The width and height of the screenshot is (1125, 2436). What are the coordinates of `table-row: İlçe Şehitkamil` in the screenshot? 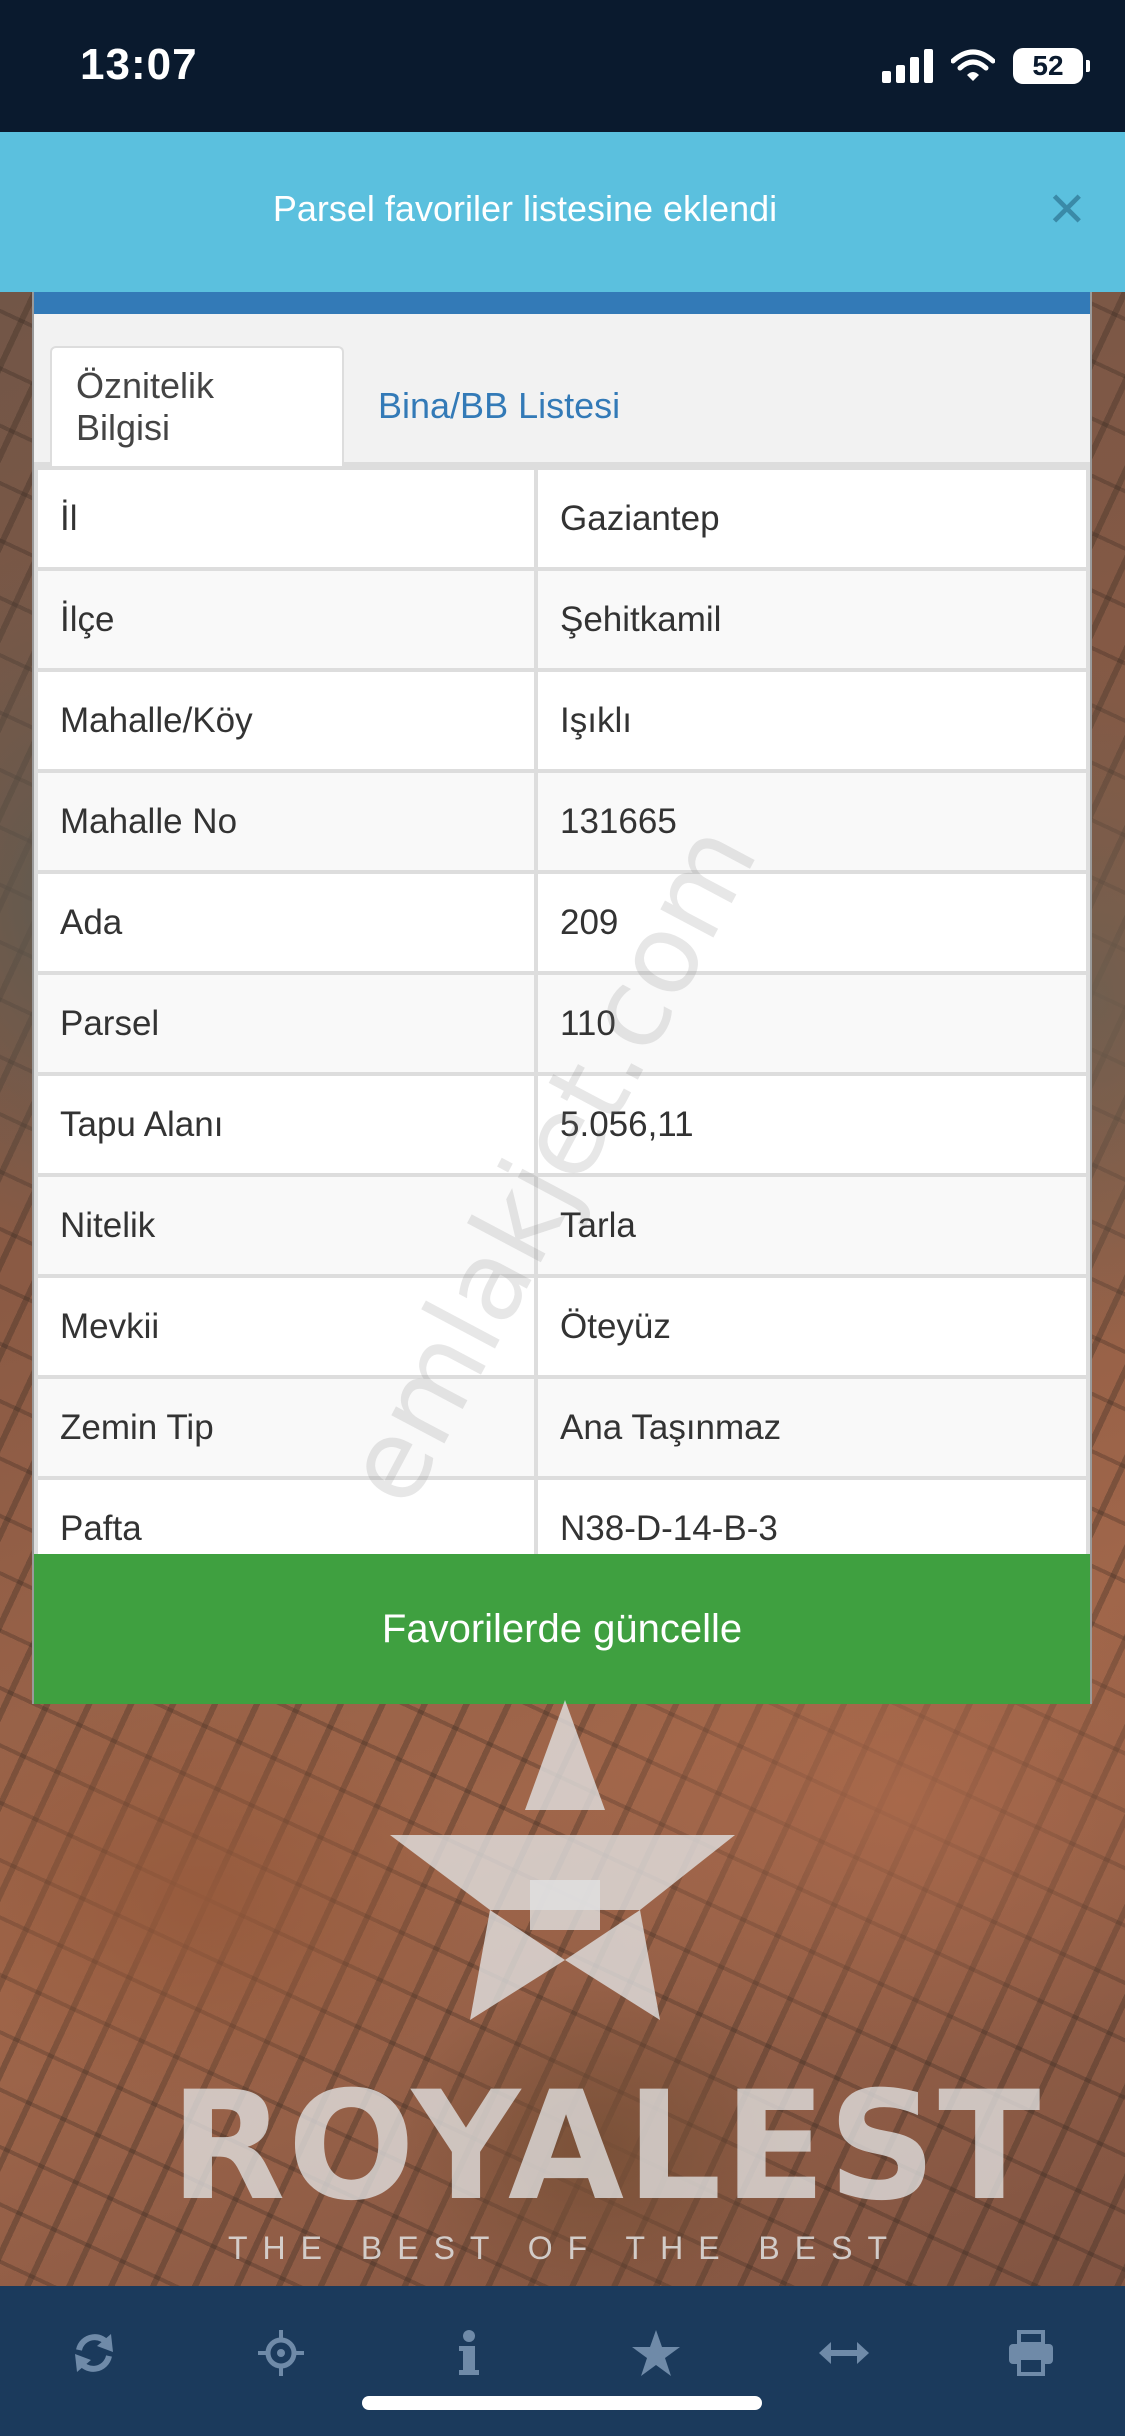 It's located at (562, 619).